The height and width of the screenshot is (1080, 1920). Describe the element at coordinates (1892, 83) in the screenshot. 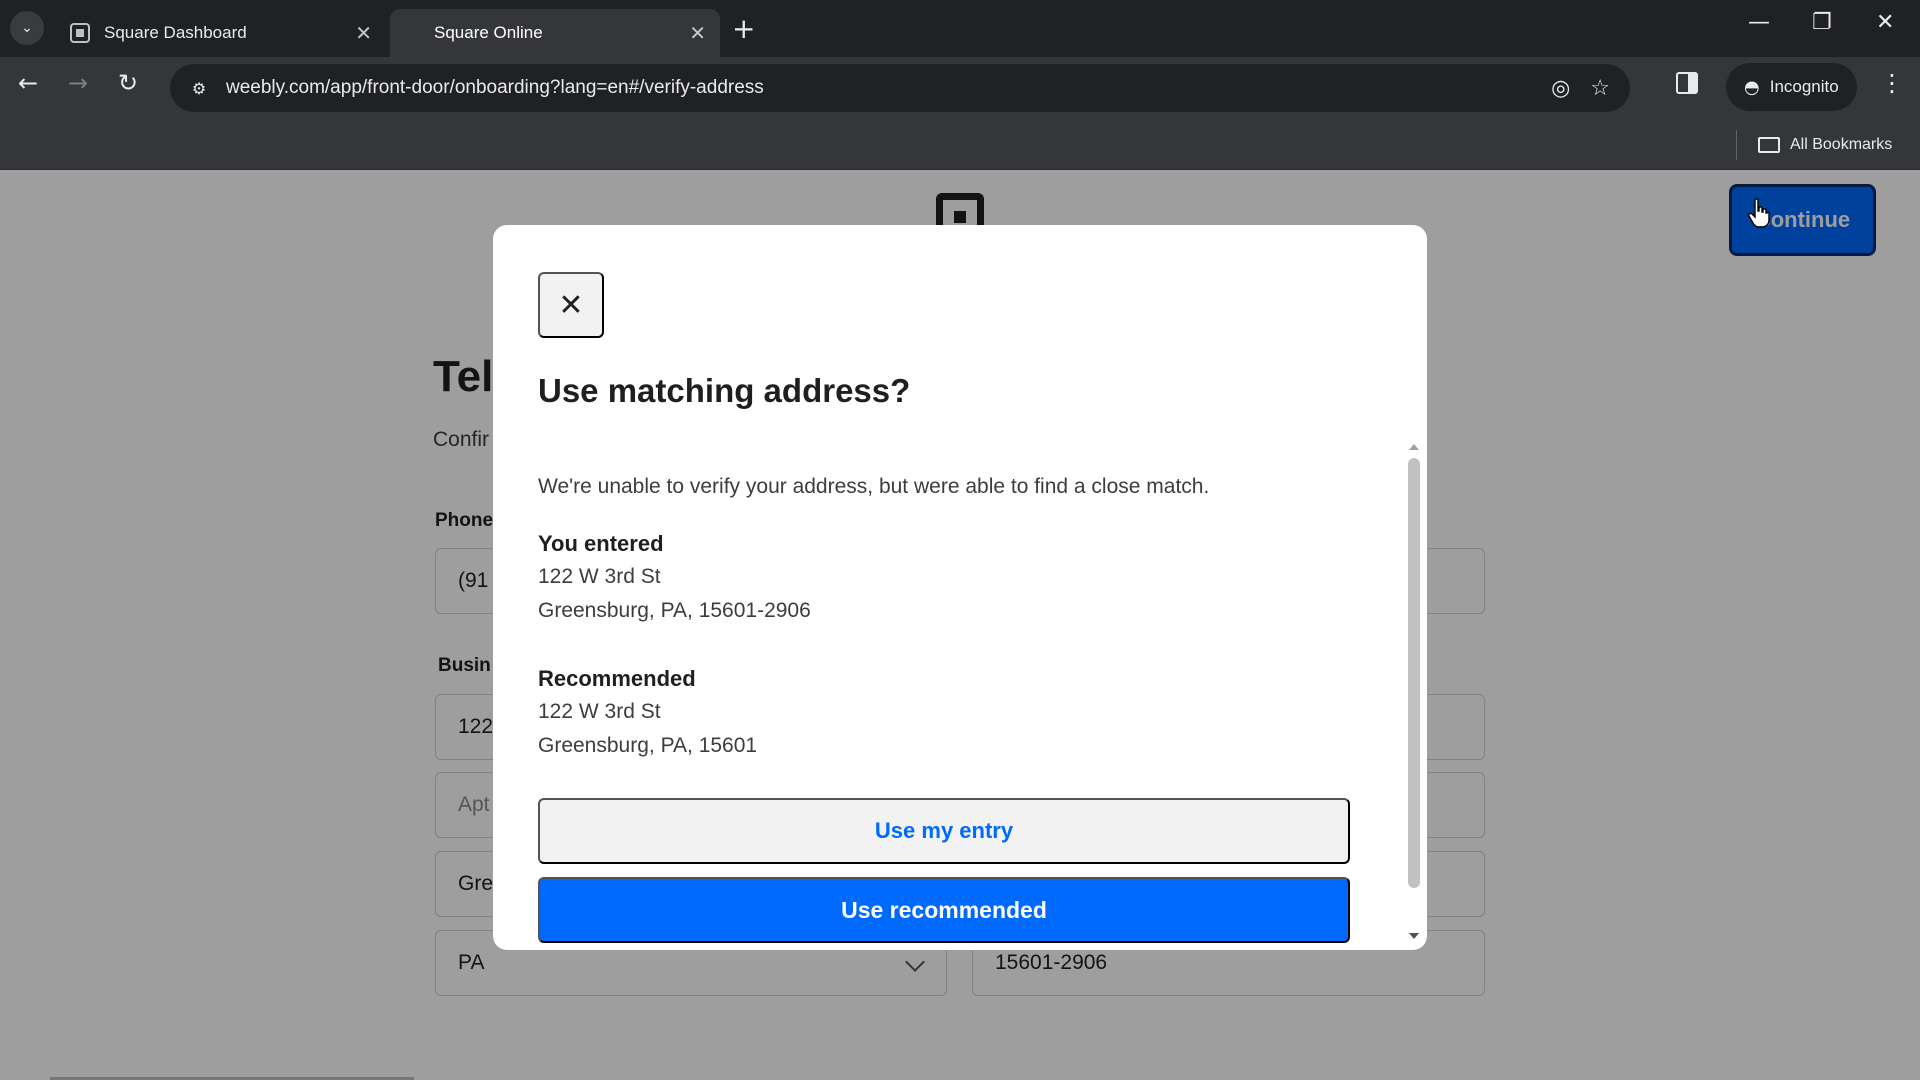

I see `browser-menu-icon: ⋮` at that location.